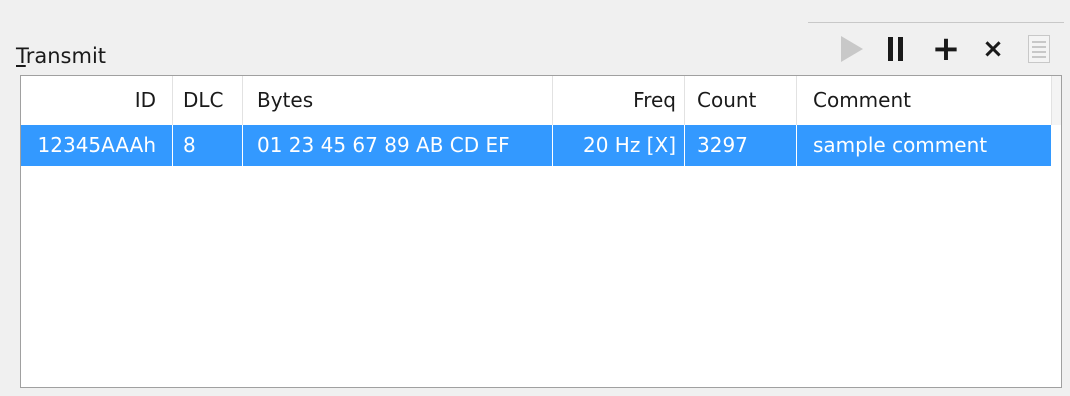 The width and height of the screenshot is (1070, 396). Describe the element at coordinates (741, 145) in the screenshot. I see `cell-count: 3297` at that location.